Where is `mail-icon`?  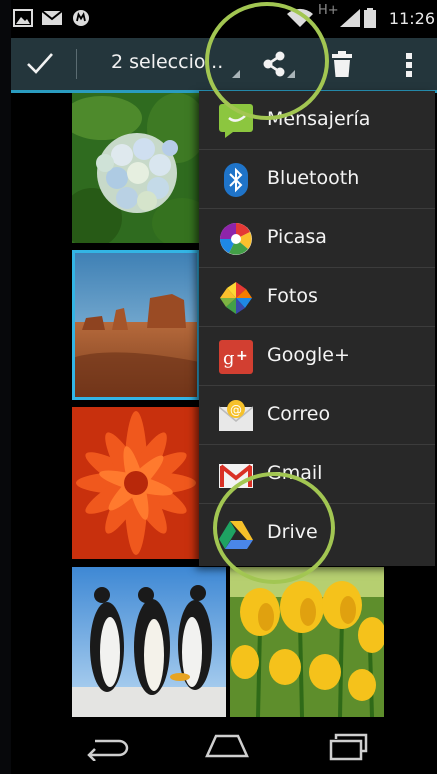
mail-icon is located at coordinates (52, 20).